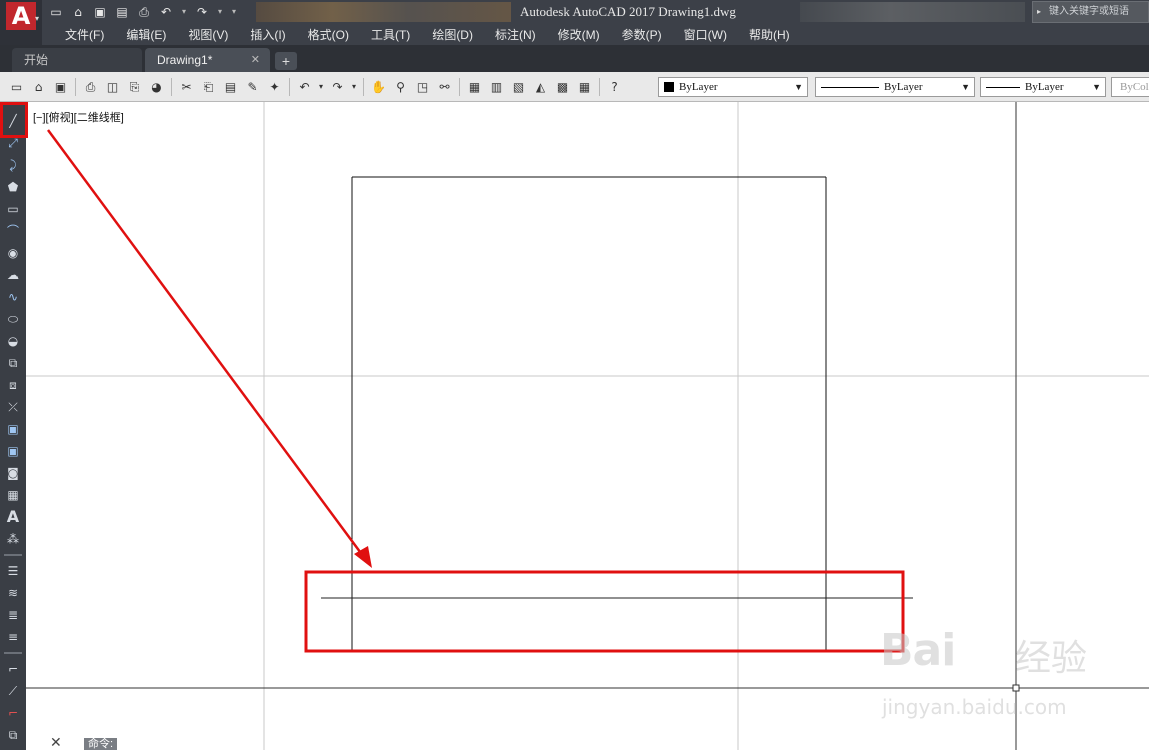 The height and width of the screenshot is (750, 1149). Describe the element at coordinates (112, 87) in the screenshot. I see `plot-preview-icon: ◫` at that location.